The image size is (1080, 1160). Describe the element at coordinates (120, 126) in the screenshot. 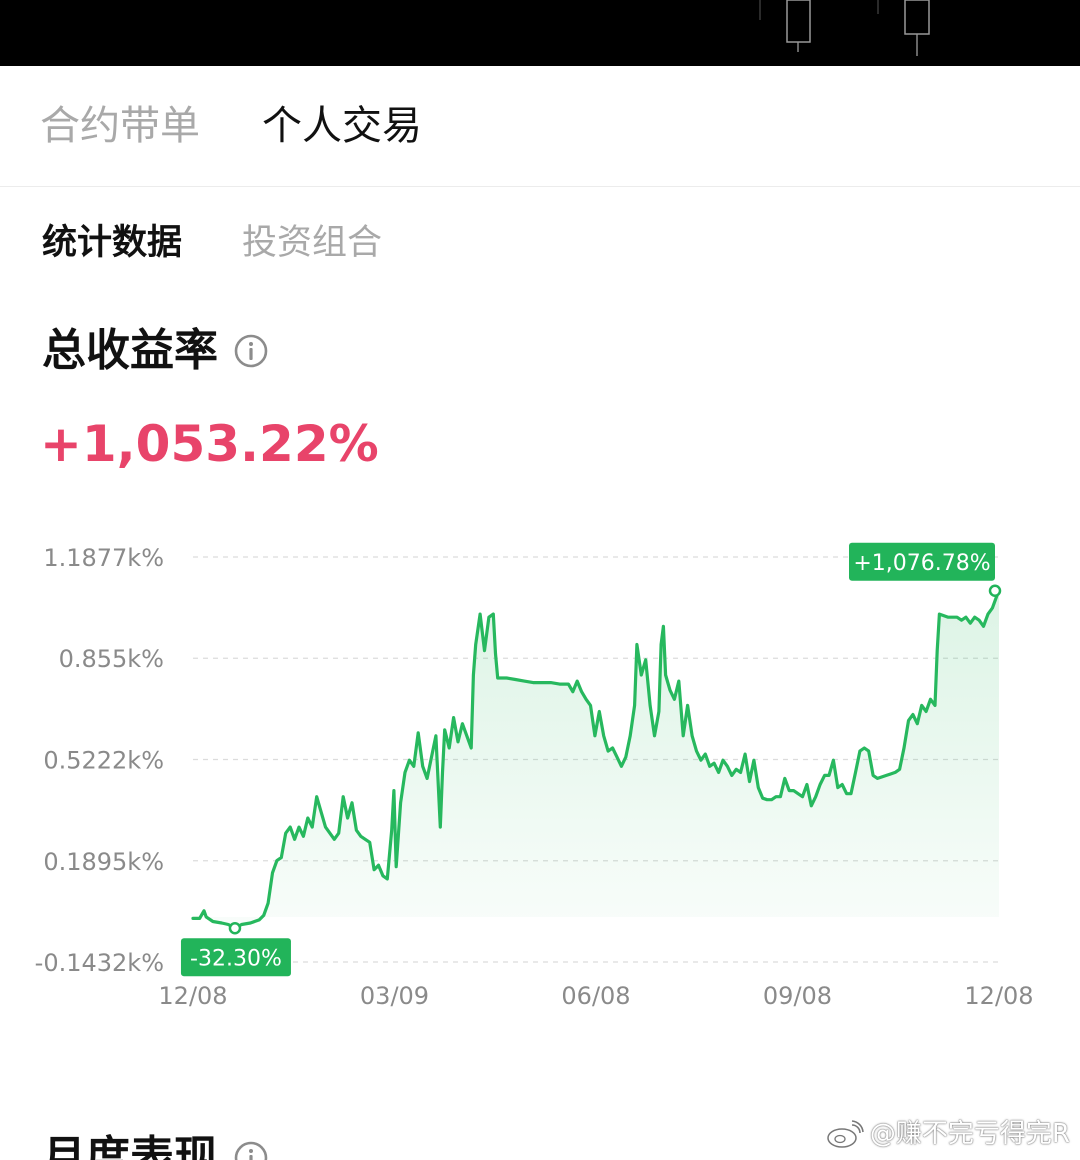

I see `tab-copy-trading: 合约带单` at that location.